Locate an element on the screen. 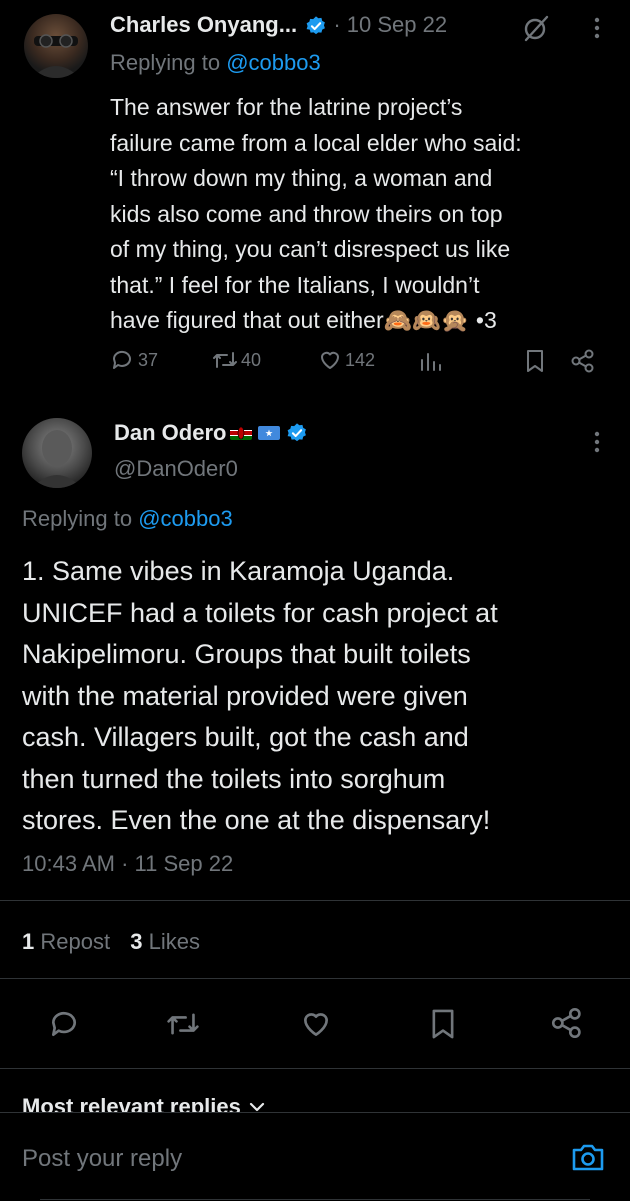 This screenshot has width=630, height=1201. tweet-date: · 10 Sep 22 is located at coordinates (390, 24).